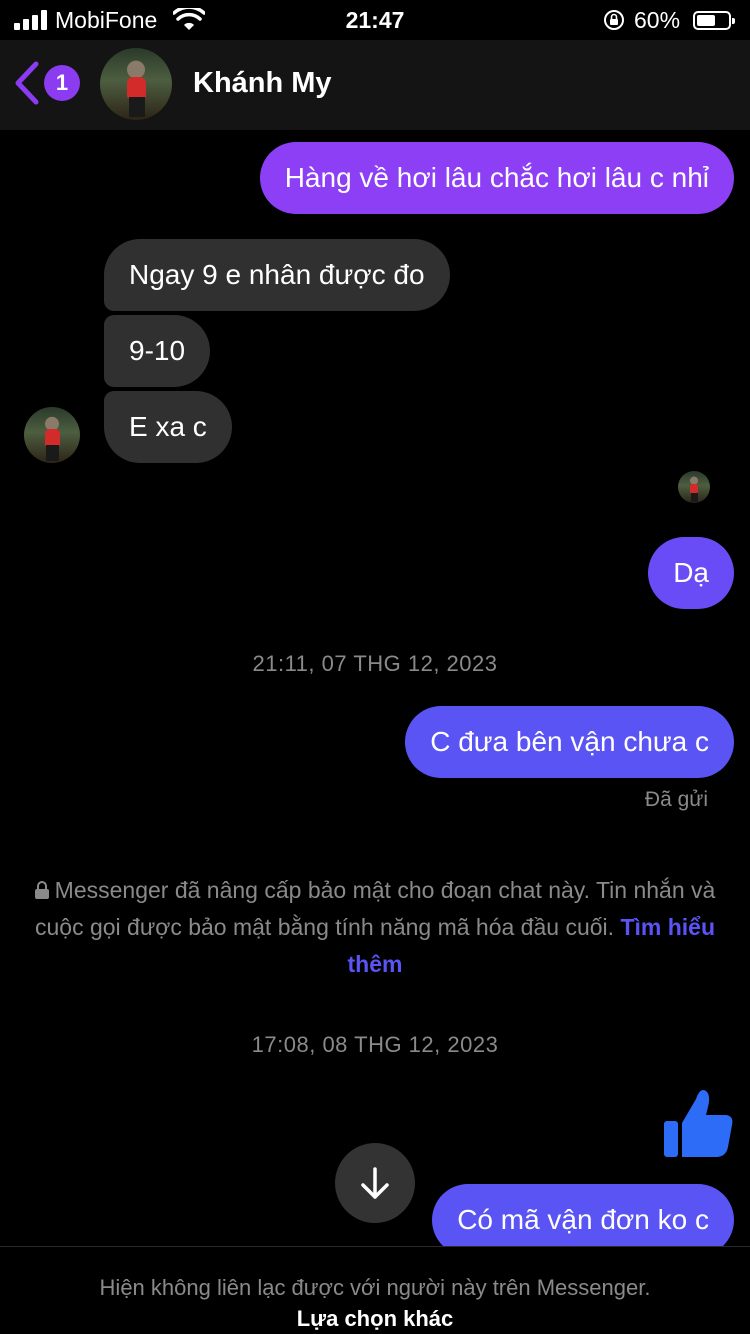  What do you see at coordinates (694, 487) in the screenshot?
I see `seen-indicator-avatar` at bounding box center [694, 487].